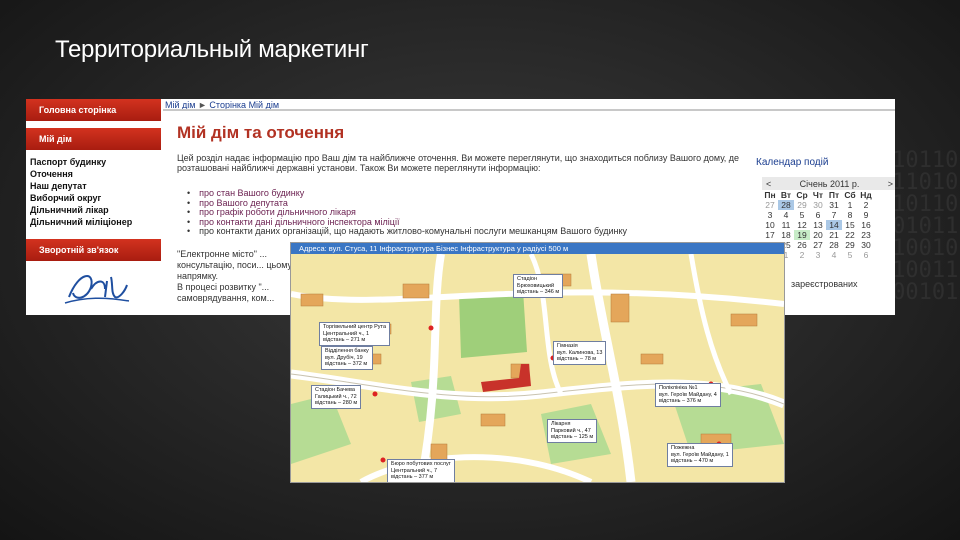  What do you see at coordinates (850, 205) in the screenshot?
I see `calendar-day: 1` at bounding box center [850, 205].